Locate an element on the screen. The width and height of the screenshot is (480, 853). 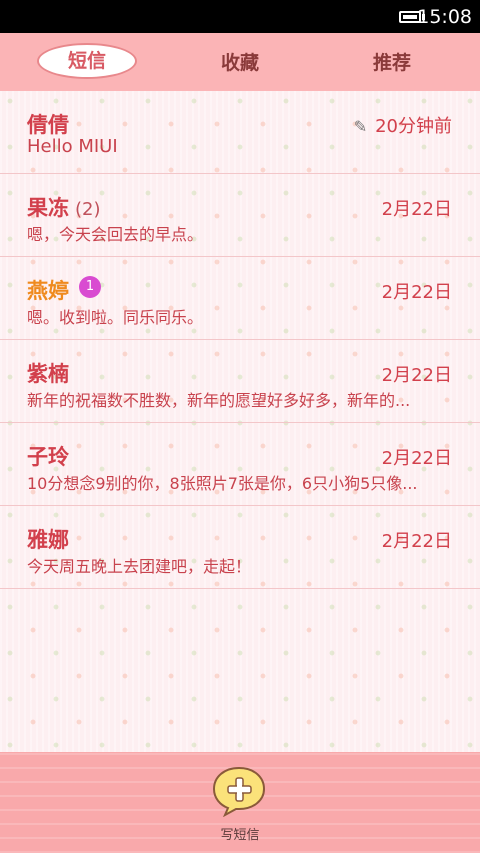
conversation-row: 倩倩 ✎ 20分钟前 Hello MIUI is located at coordinates (240, 132).